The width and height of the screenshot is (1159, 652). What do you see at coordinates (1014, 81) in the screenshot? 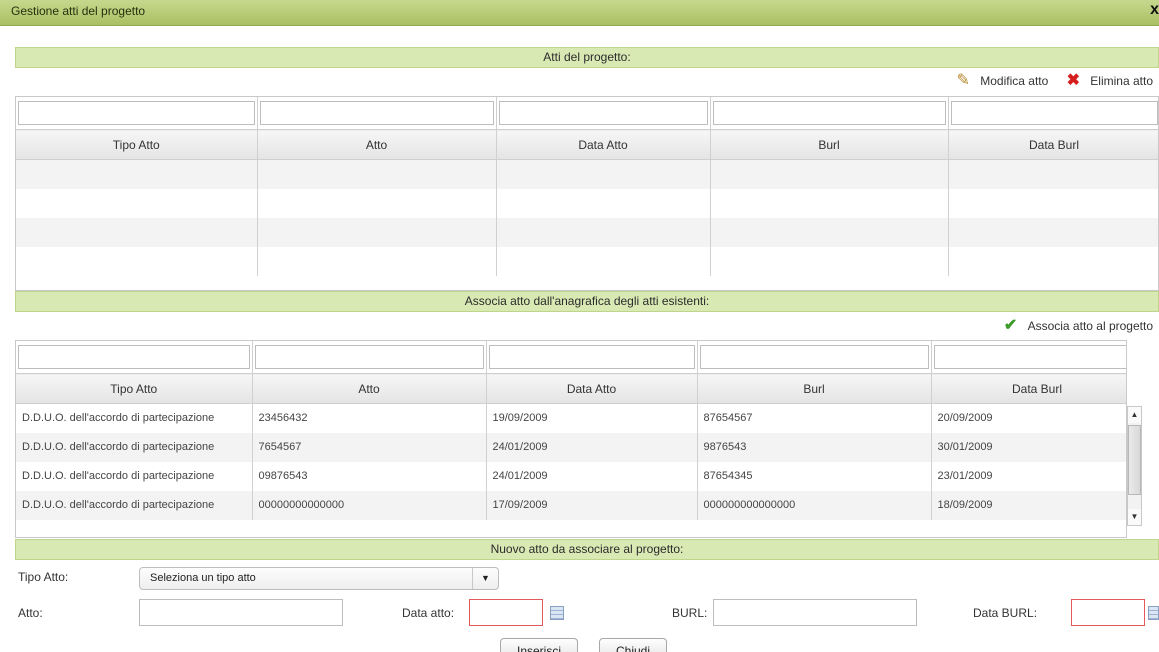
I see `edit-act-label: Modifica atto` at bounding box center [1014, 81].